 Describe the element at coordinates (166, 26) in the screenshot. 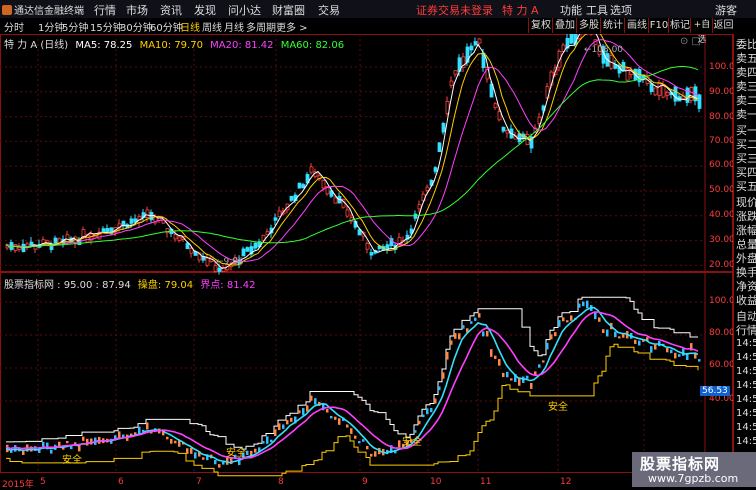

I see `period-60min: 60分钟` at that location.